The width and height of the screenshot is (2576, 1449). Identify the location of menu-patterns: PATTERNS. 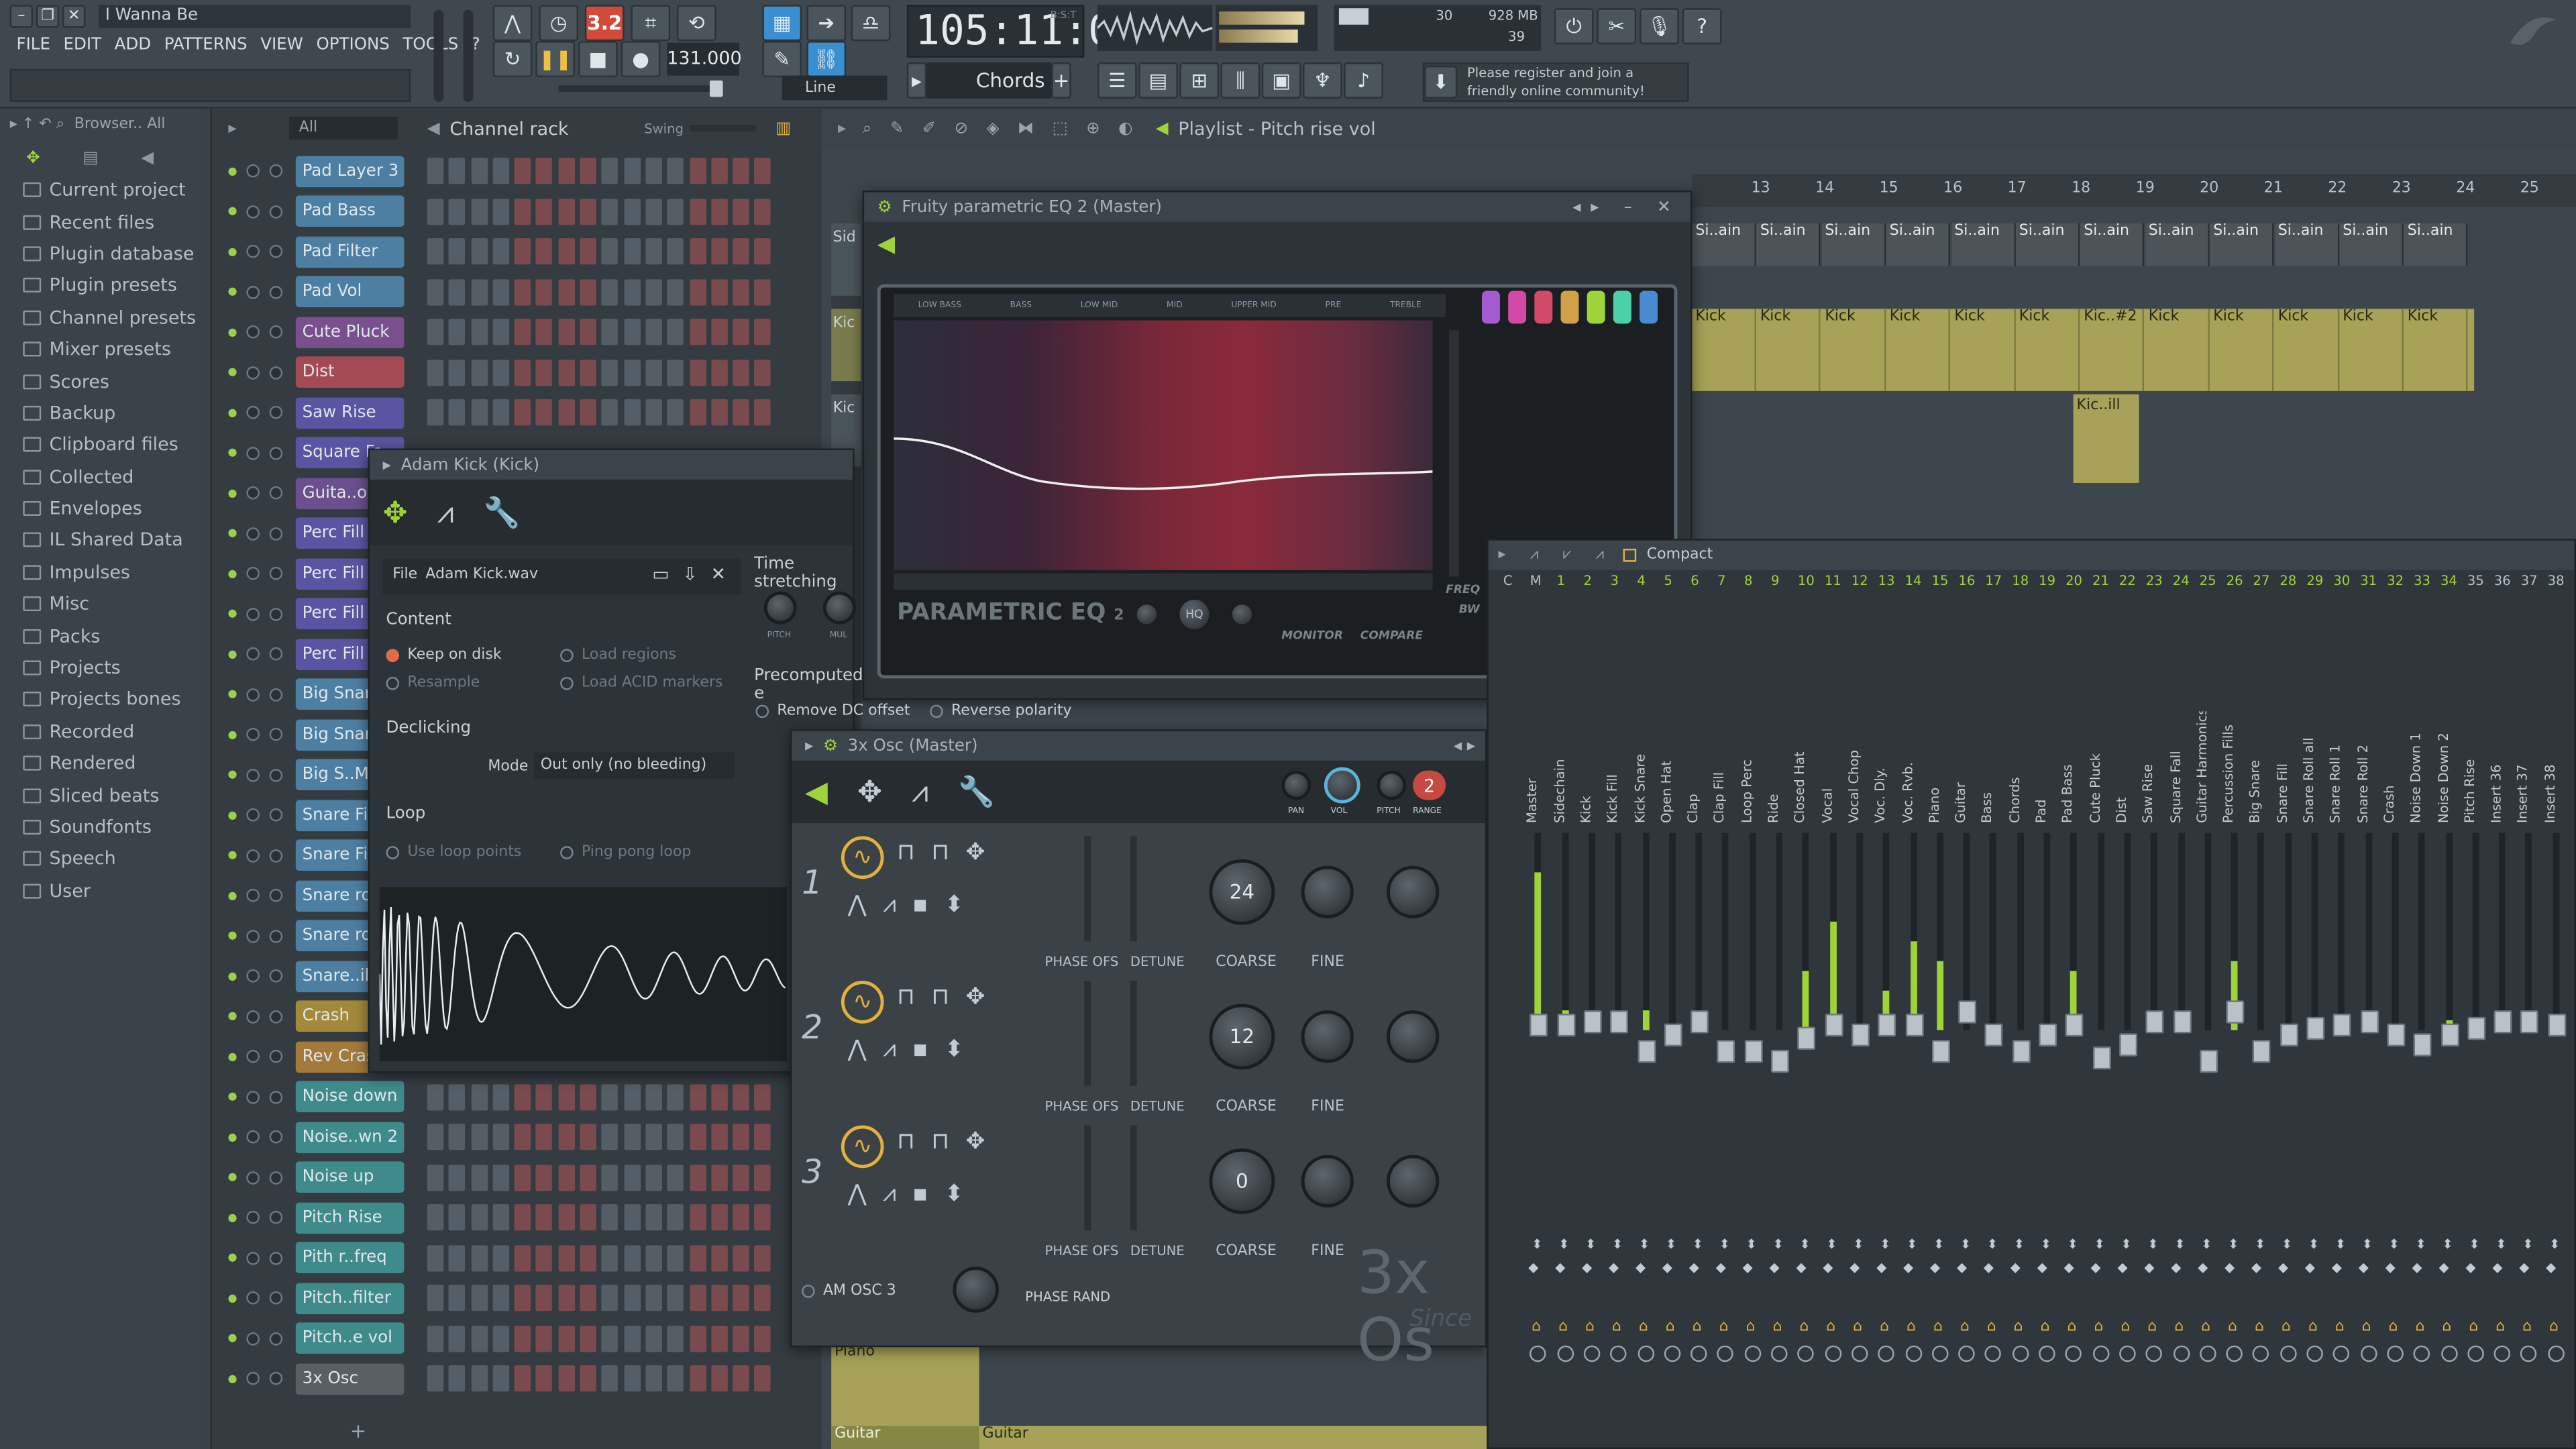
(206, 45).